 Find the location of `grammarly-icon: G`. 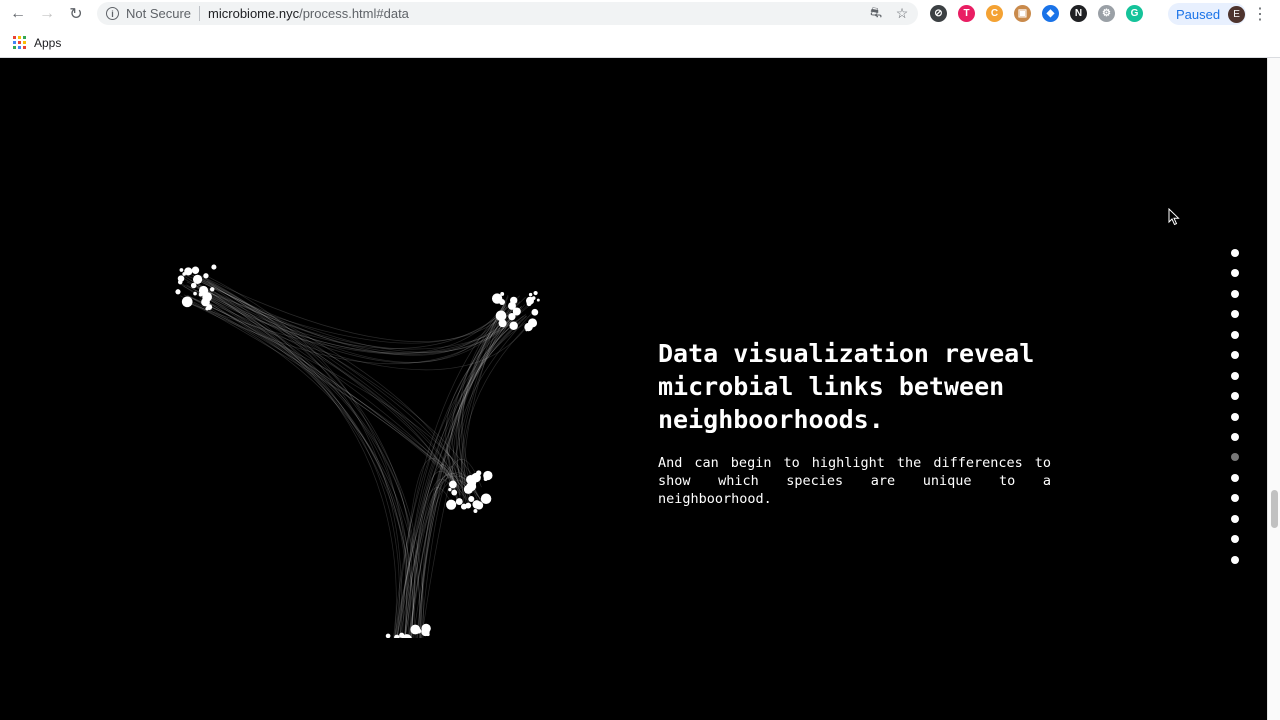

grammarly-icon: G is located at coordinates (1134, 13).